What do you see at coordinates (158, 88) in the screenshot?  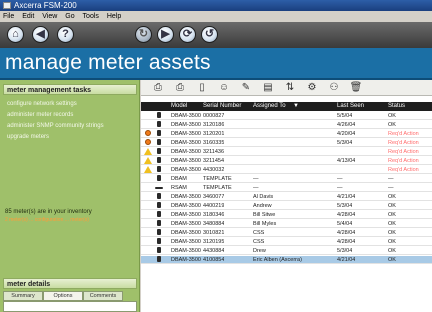 I see `print-icon: ⎙` at bounding box center [158, 88].